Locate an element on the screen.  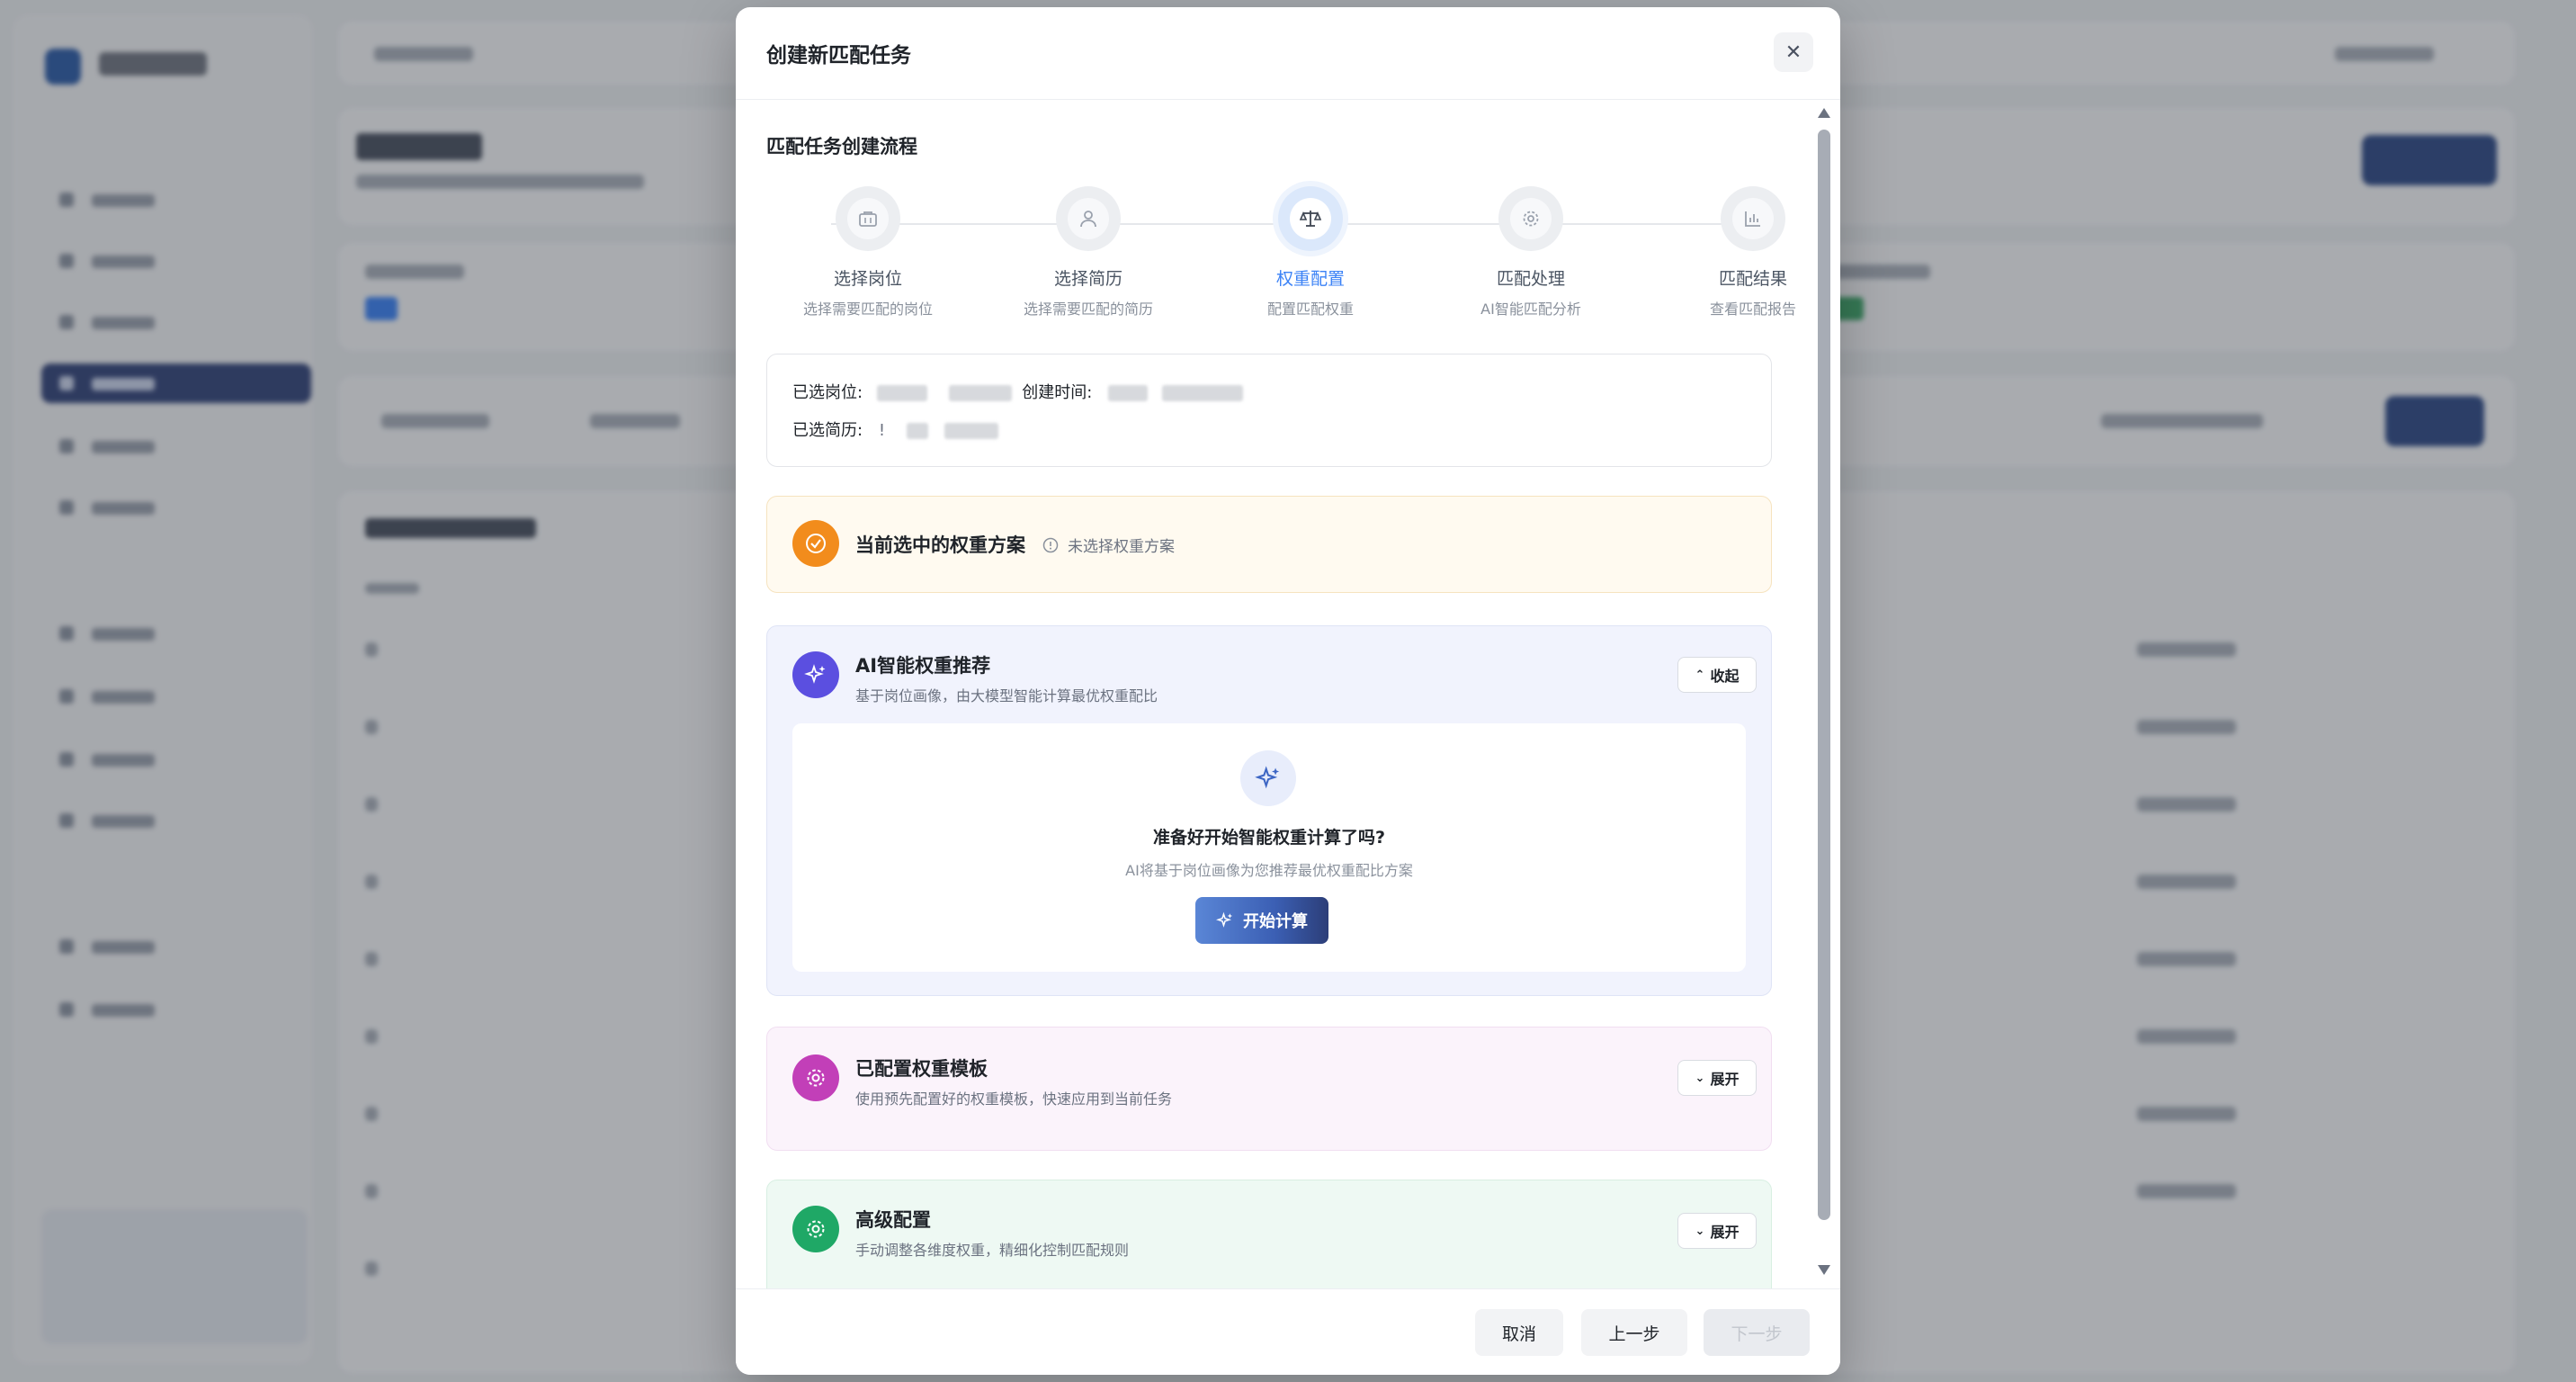
step-match-result: 匹配结果 查看匹配报告 is located at coordinates (1747, 253).